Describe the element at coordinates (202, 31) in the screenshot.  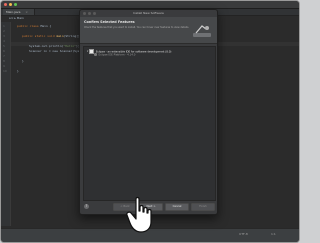
I see `install-wizard-icon` at that location.